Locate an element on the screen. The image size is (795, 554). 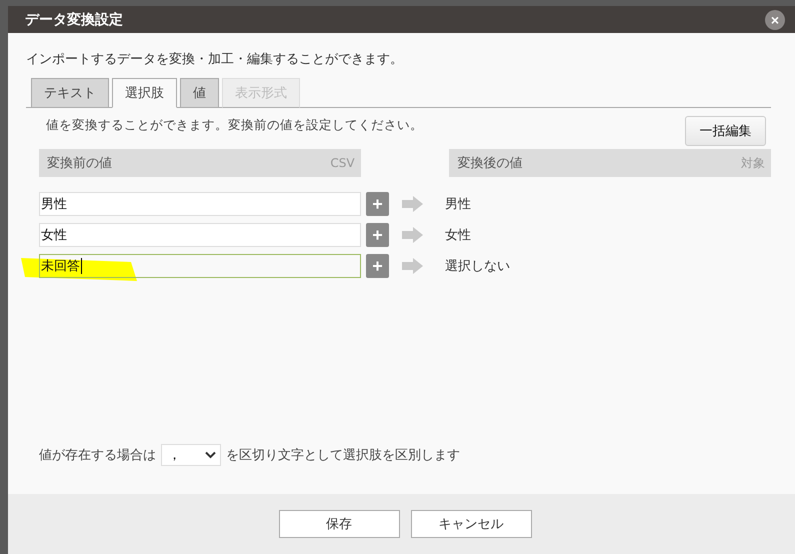
header-label: 変換後の値 is located at coordinates (489, 163).